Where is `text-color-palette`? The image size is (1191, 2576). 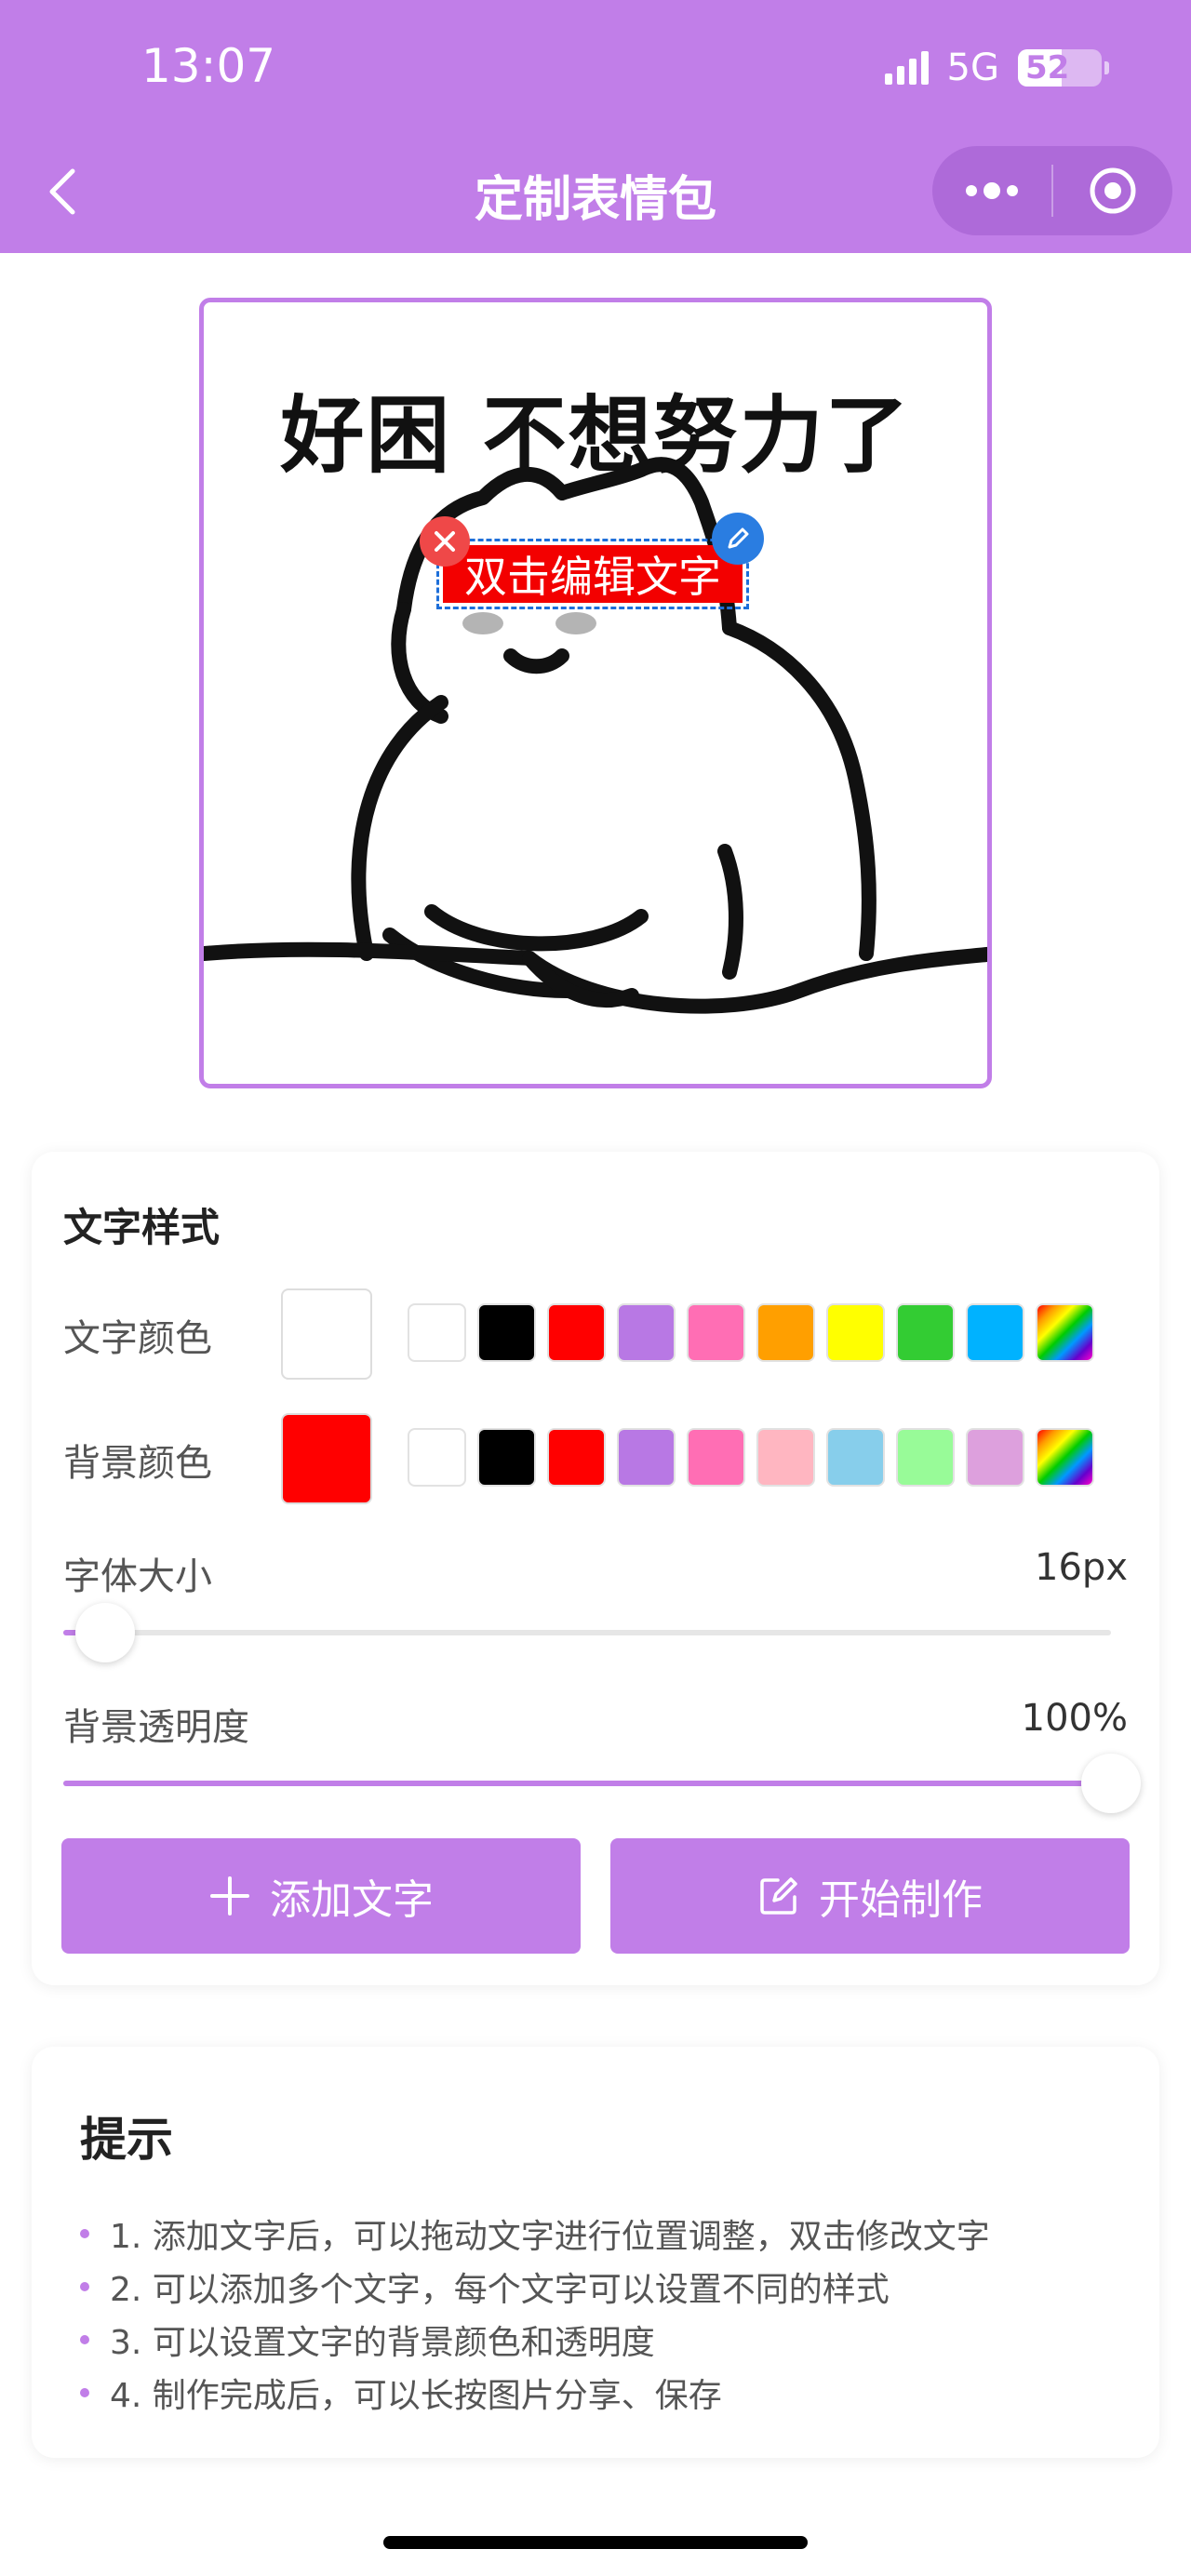 text-color-palette is located at coordinates (751, 1332).